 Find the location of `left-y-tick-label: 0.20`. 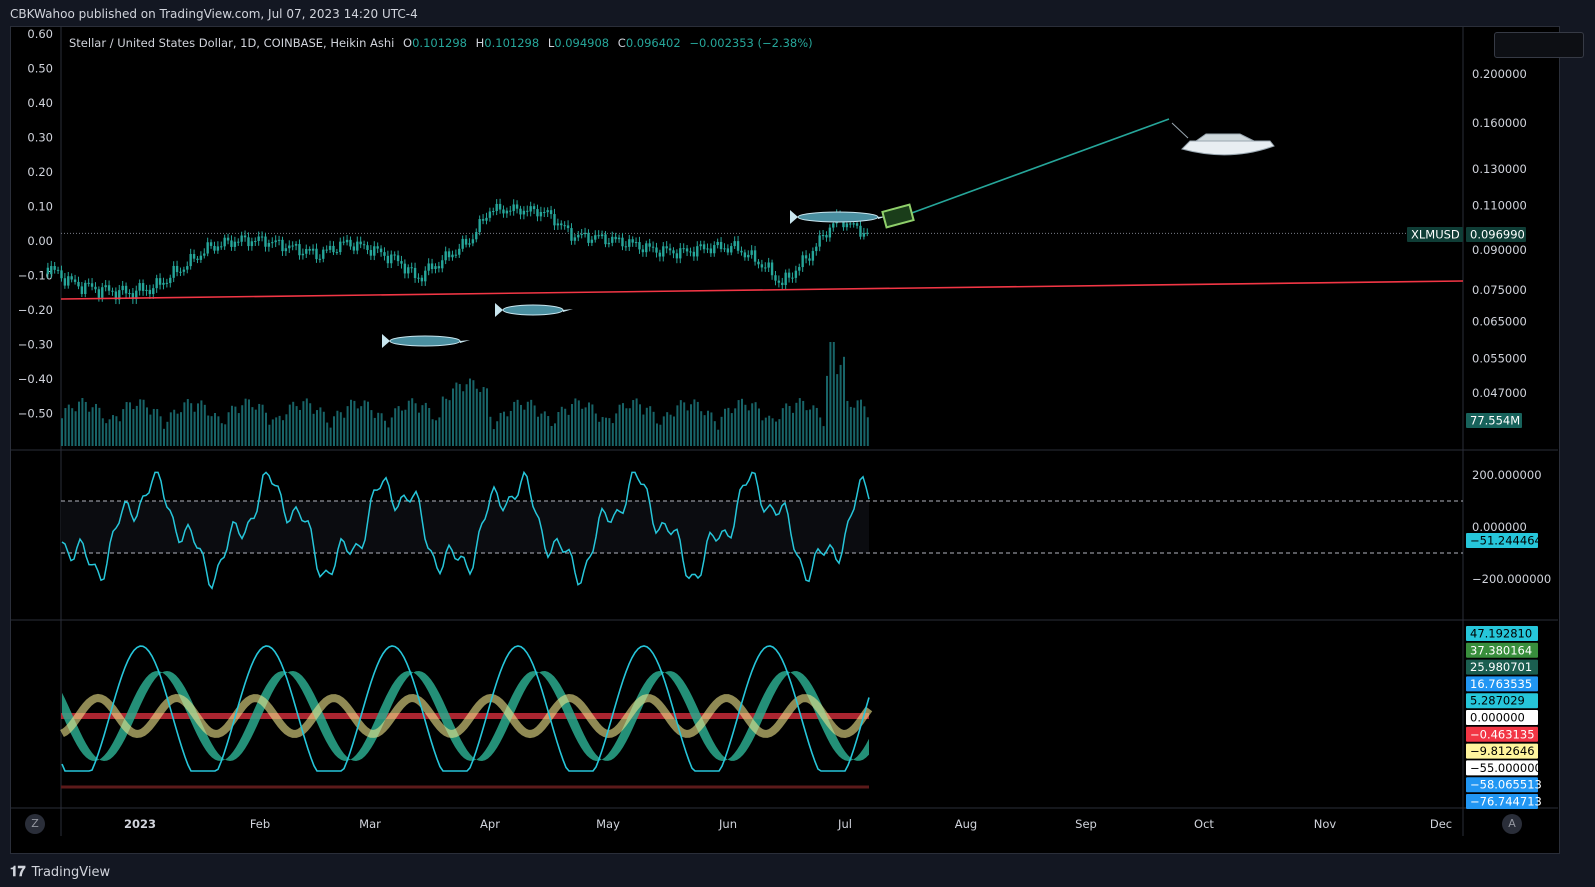

left-y-tick-label: 0.20 is located at coordinates (40, 172).